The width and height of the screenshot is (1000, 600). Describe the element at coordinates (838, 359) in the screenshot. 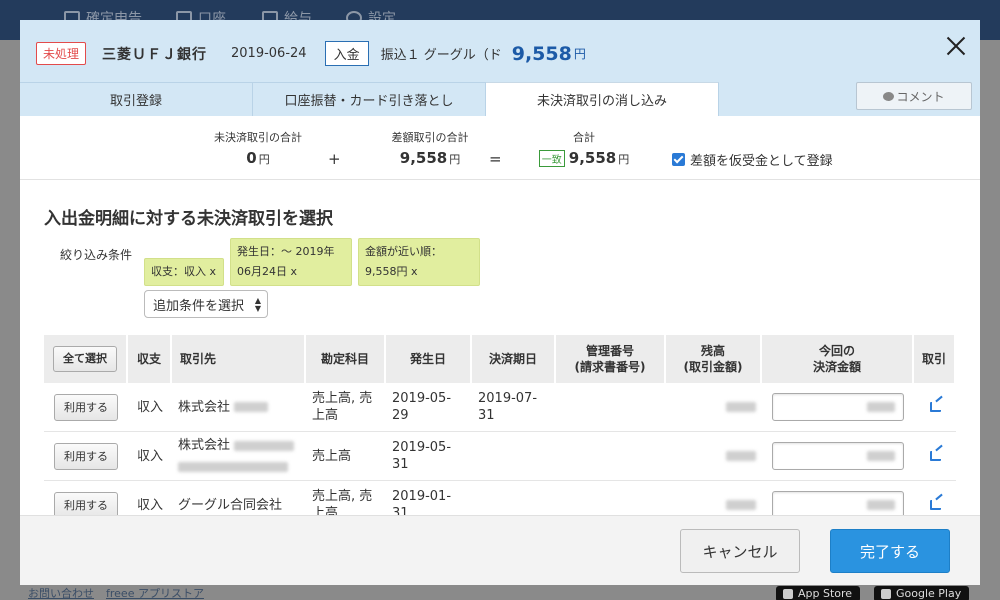

I see `header-settlement-amount: 今回の 決済金額` at that location.